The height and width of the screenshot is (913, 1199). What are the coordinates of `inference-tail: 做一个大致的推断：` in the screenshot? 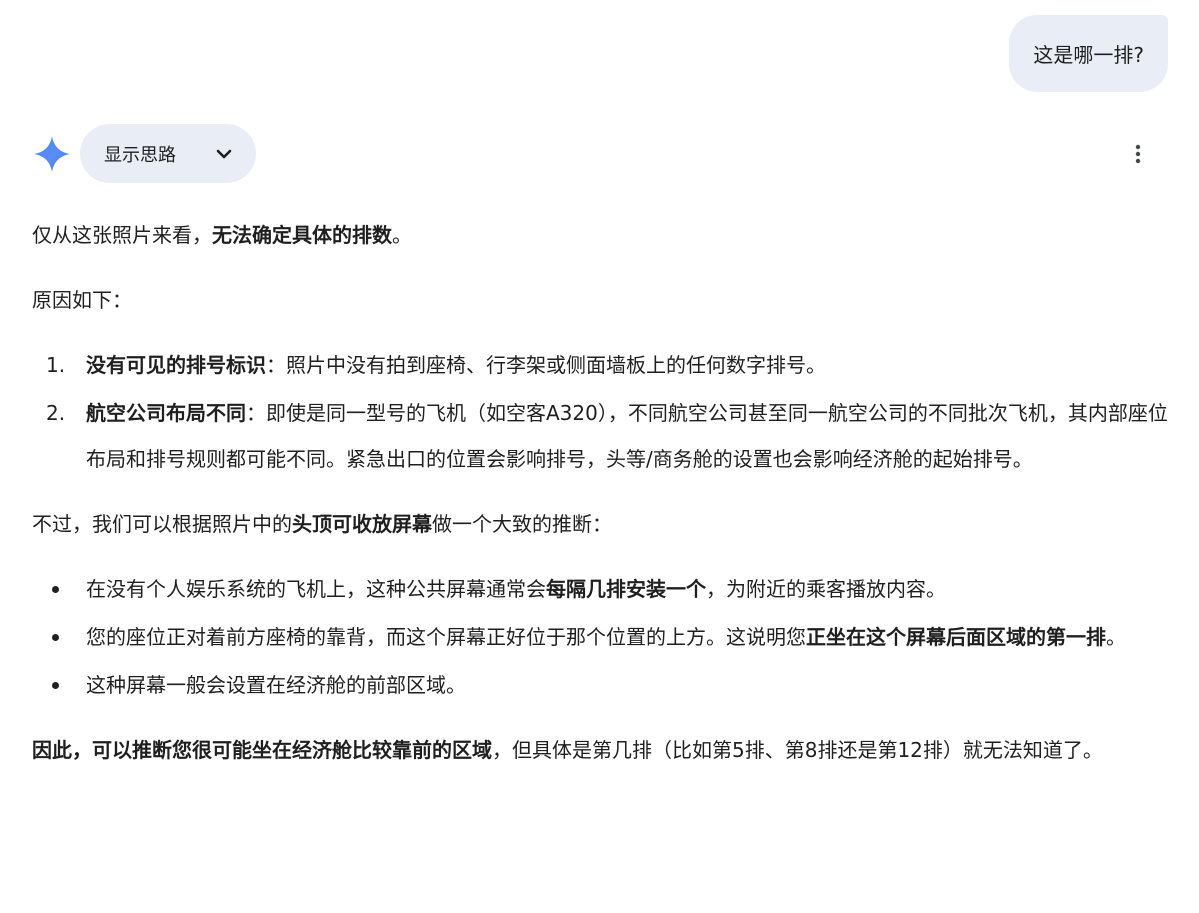 It's located at (522, 524).